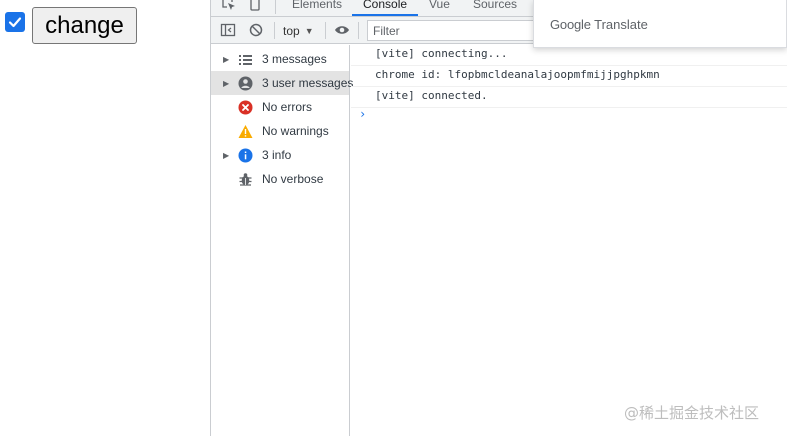 The width and height of the screenshot is (787, 436). What do you see at coordinates (569, 97) in the screenshot?
I see `console-message: [vite] connected.` at bounding box center [569, 97].